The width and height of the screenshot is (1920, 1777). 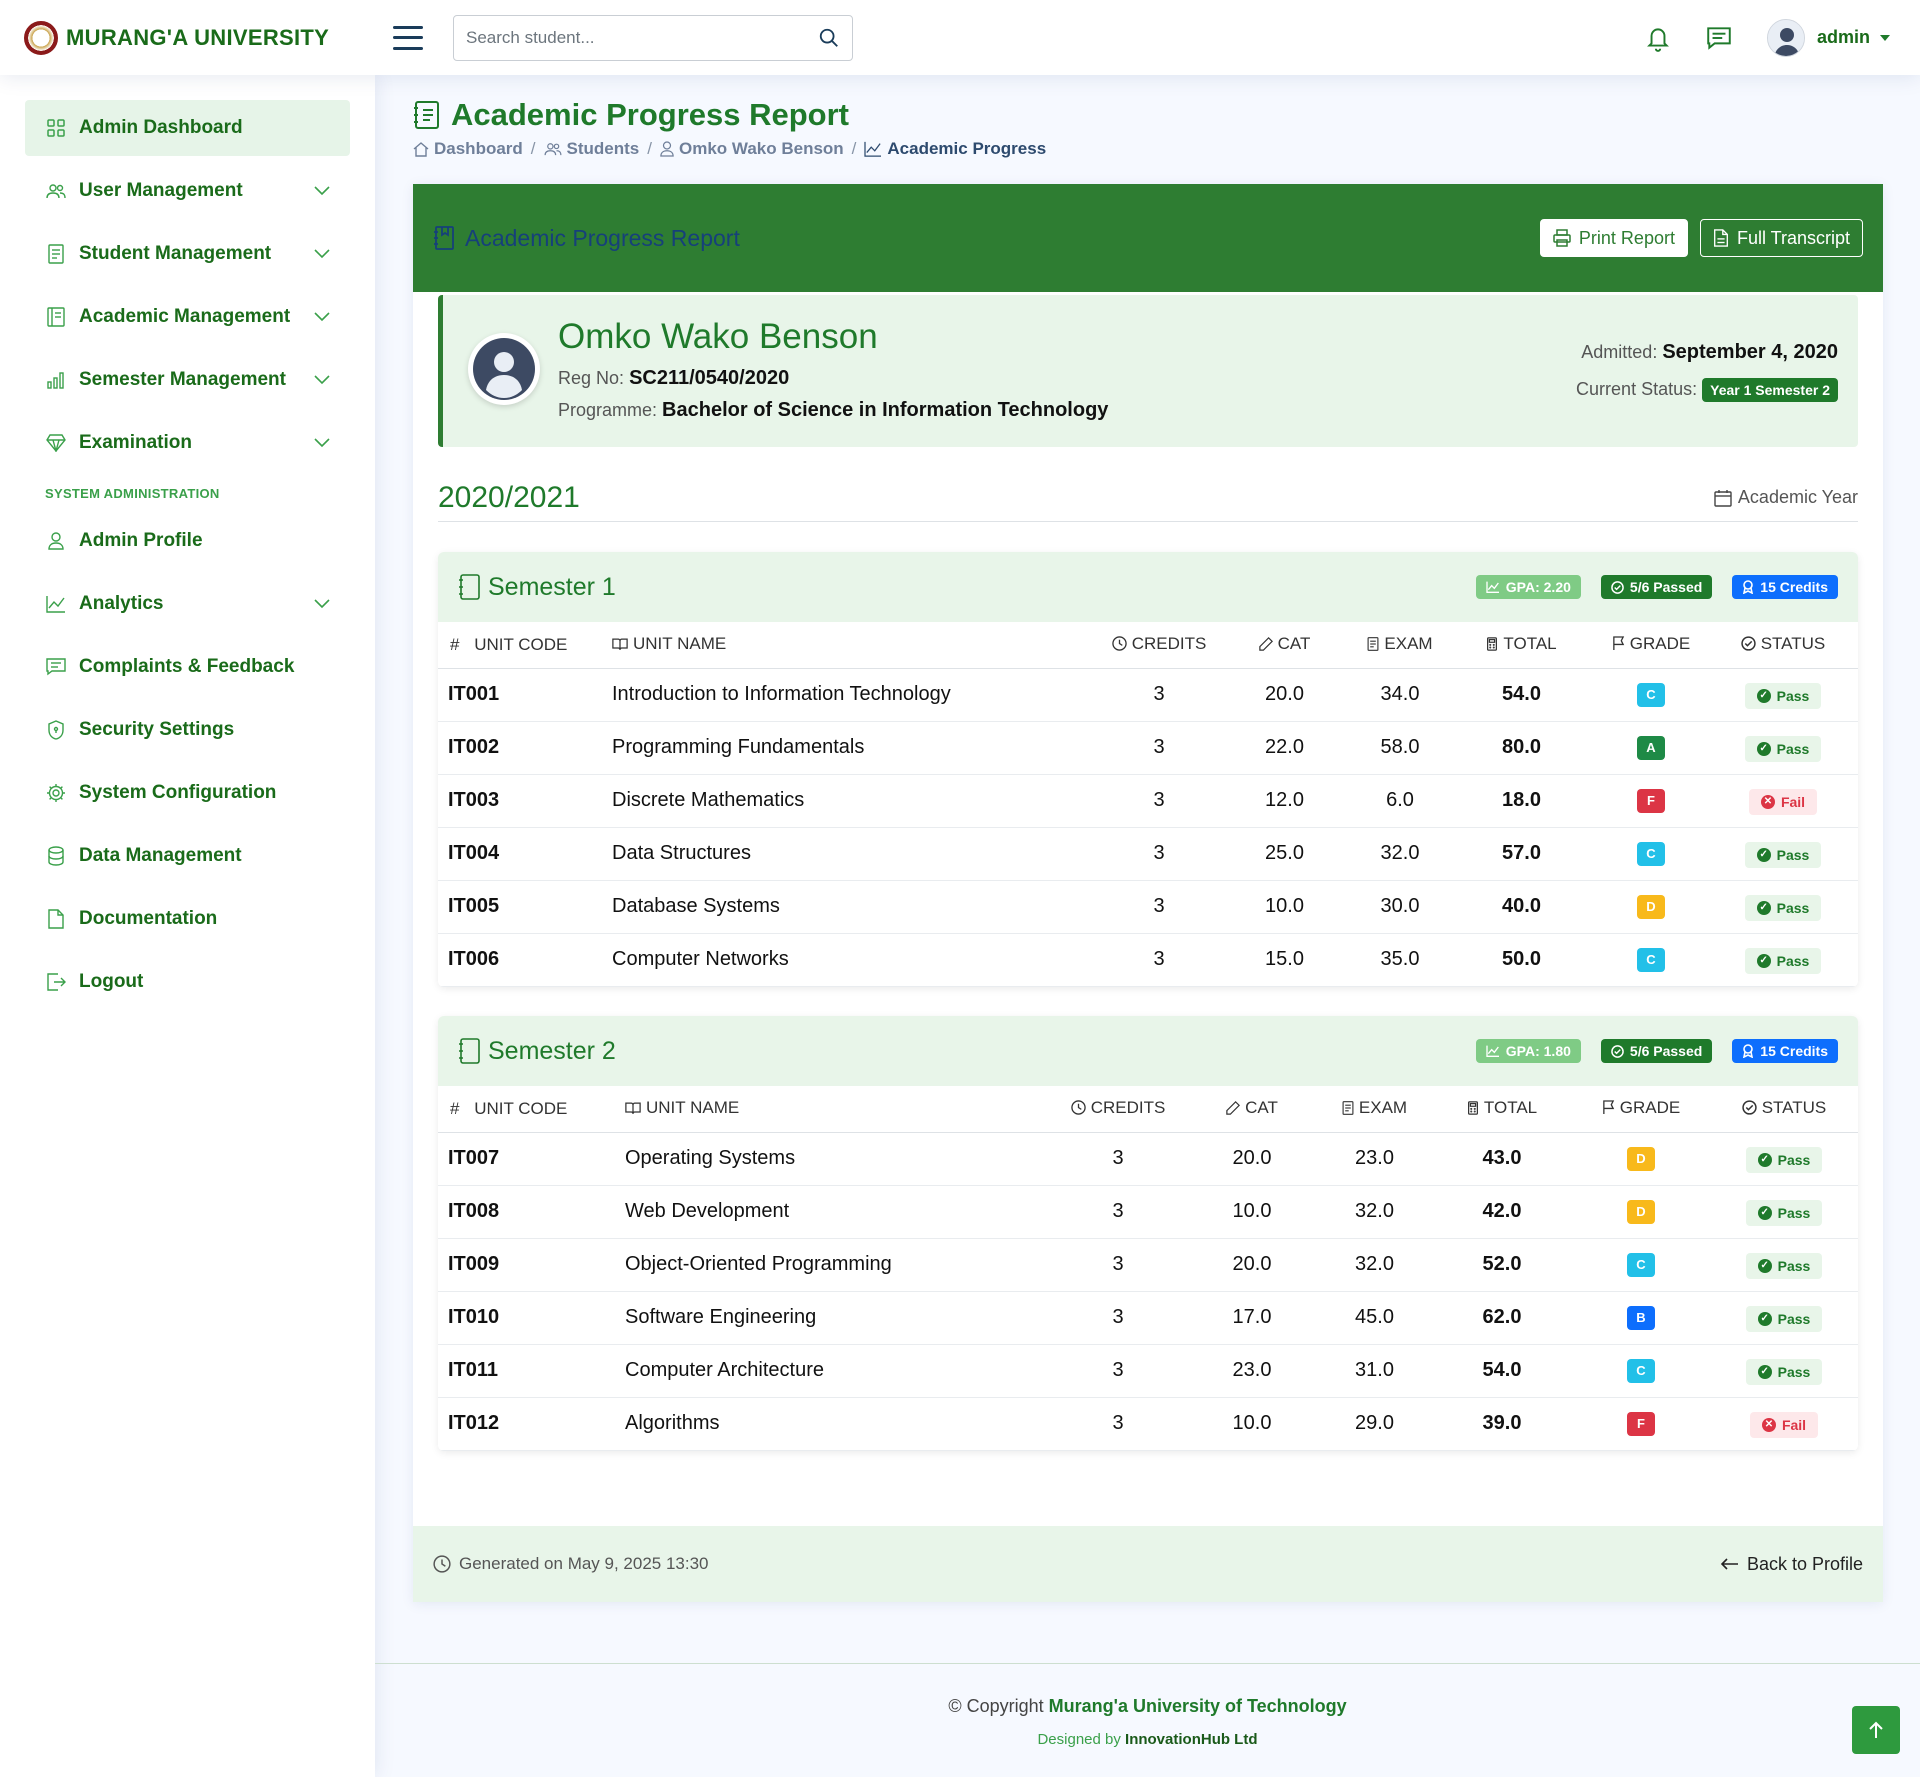 I want to click on sidebar-item-documentation: Documentation, so click(x=187, y=919).